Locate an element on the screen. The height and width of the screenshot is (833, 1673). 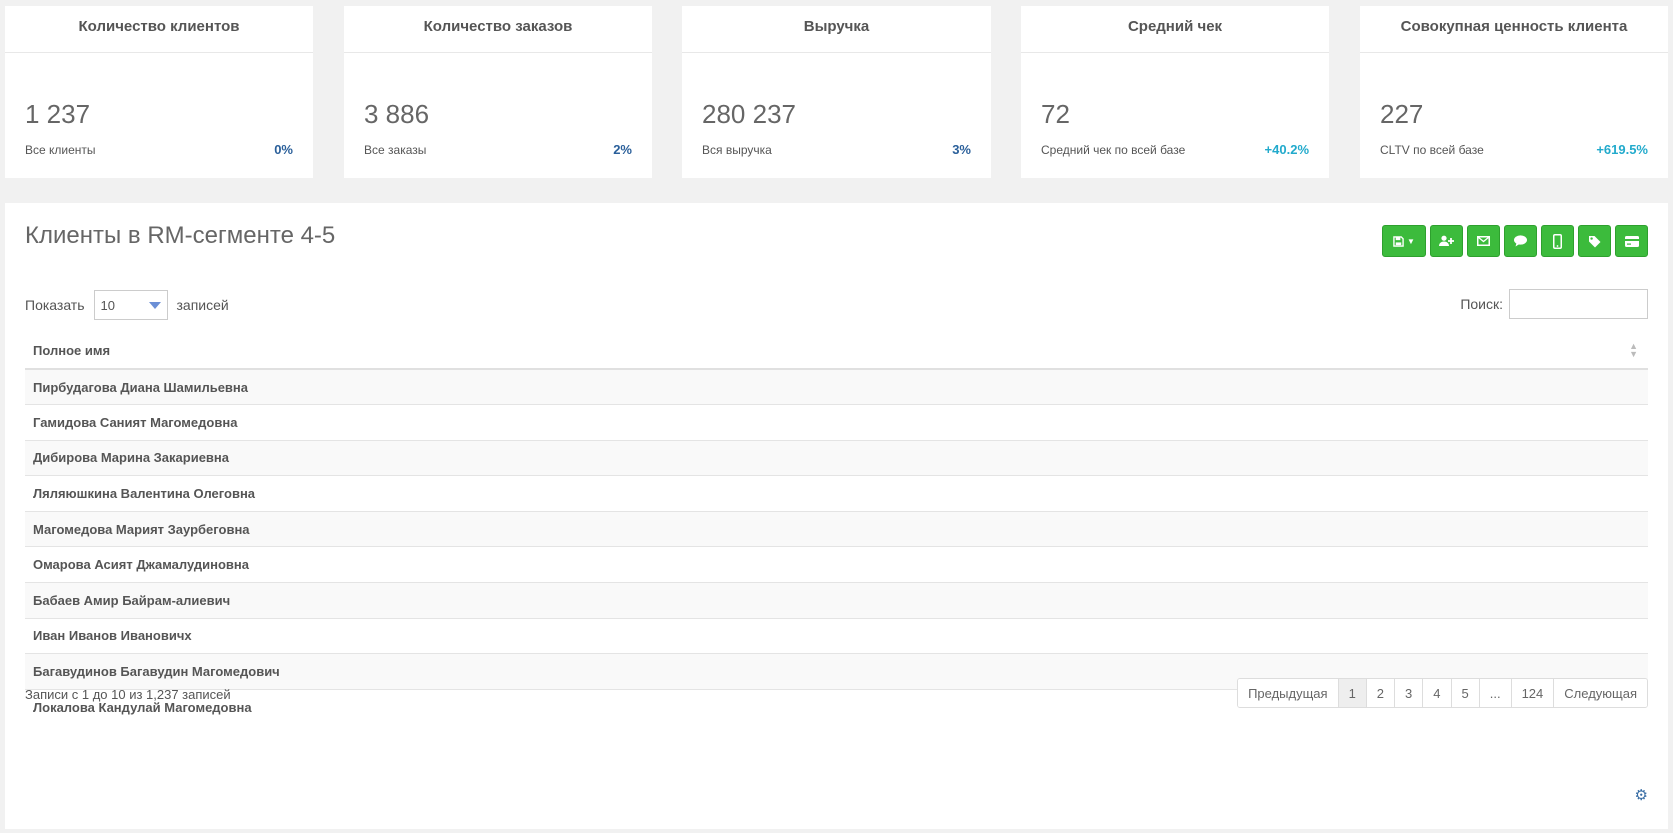
table-row: Ляляюшкина Валентина Олеговна is located at coordinates (836, 493).